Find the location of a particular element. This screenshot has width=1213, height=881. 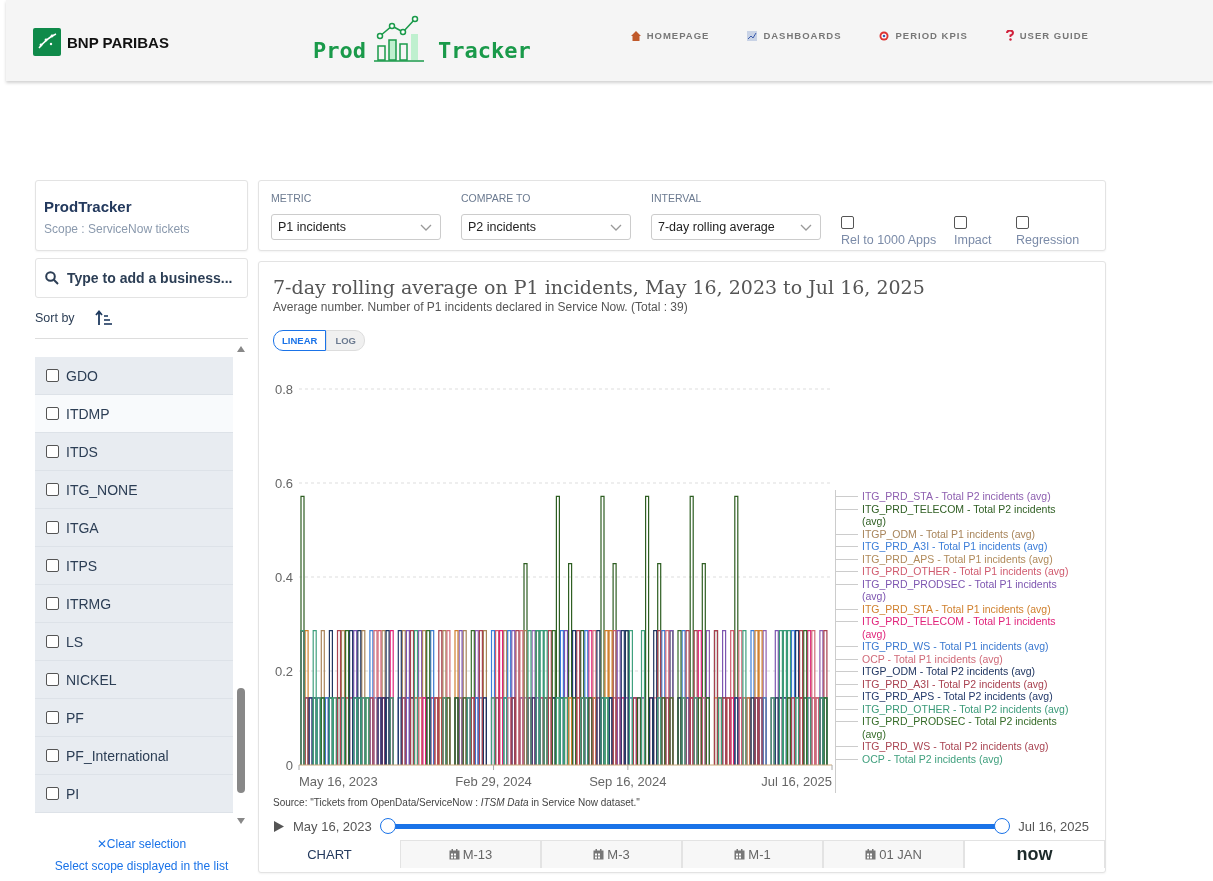

scale-toggle: LINEAR is located at coordinates (300, 340).